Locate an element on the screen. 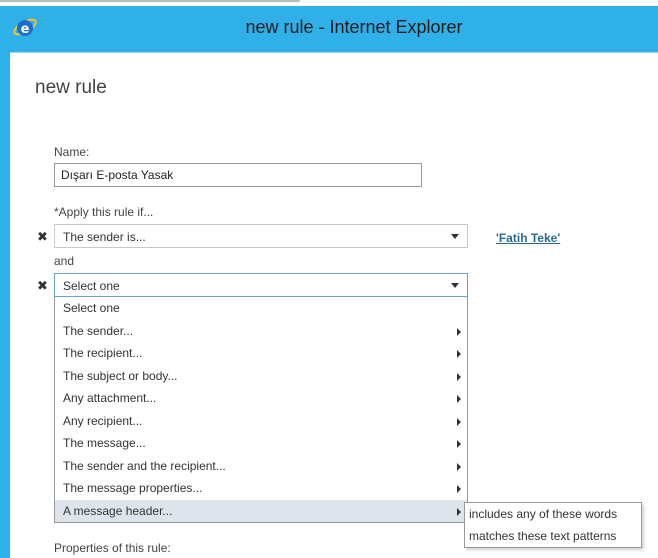  condition-select-2-value: Select one is located at coordinates (91, 286).